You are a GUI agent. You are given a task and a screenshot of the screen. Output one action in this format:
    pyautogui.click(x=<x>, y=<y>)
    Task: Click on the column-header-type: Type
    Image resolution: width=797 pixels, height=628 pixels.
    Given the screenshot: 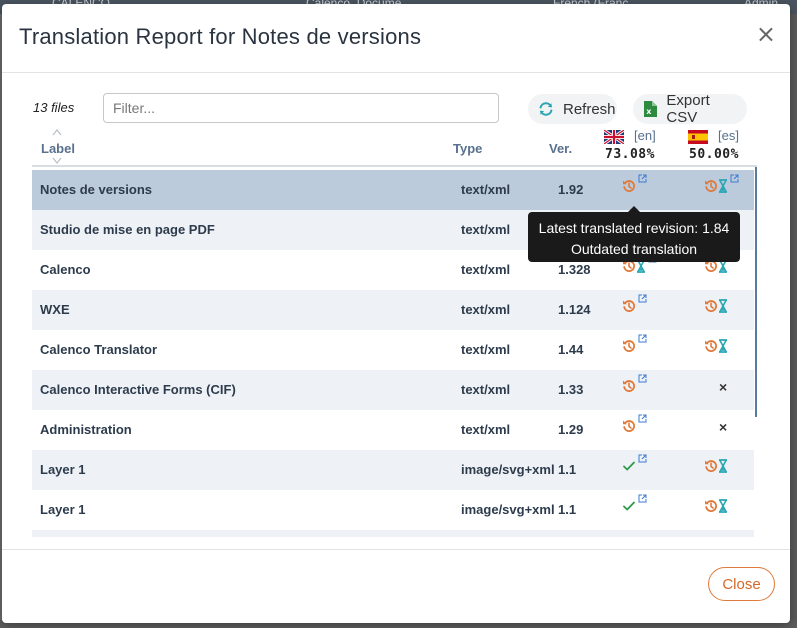 What is the action you would take?
    pyautogui.click(x=467, y=148)
    